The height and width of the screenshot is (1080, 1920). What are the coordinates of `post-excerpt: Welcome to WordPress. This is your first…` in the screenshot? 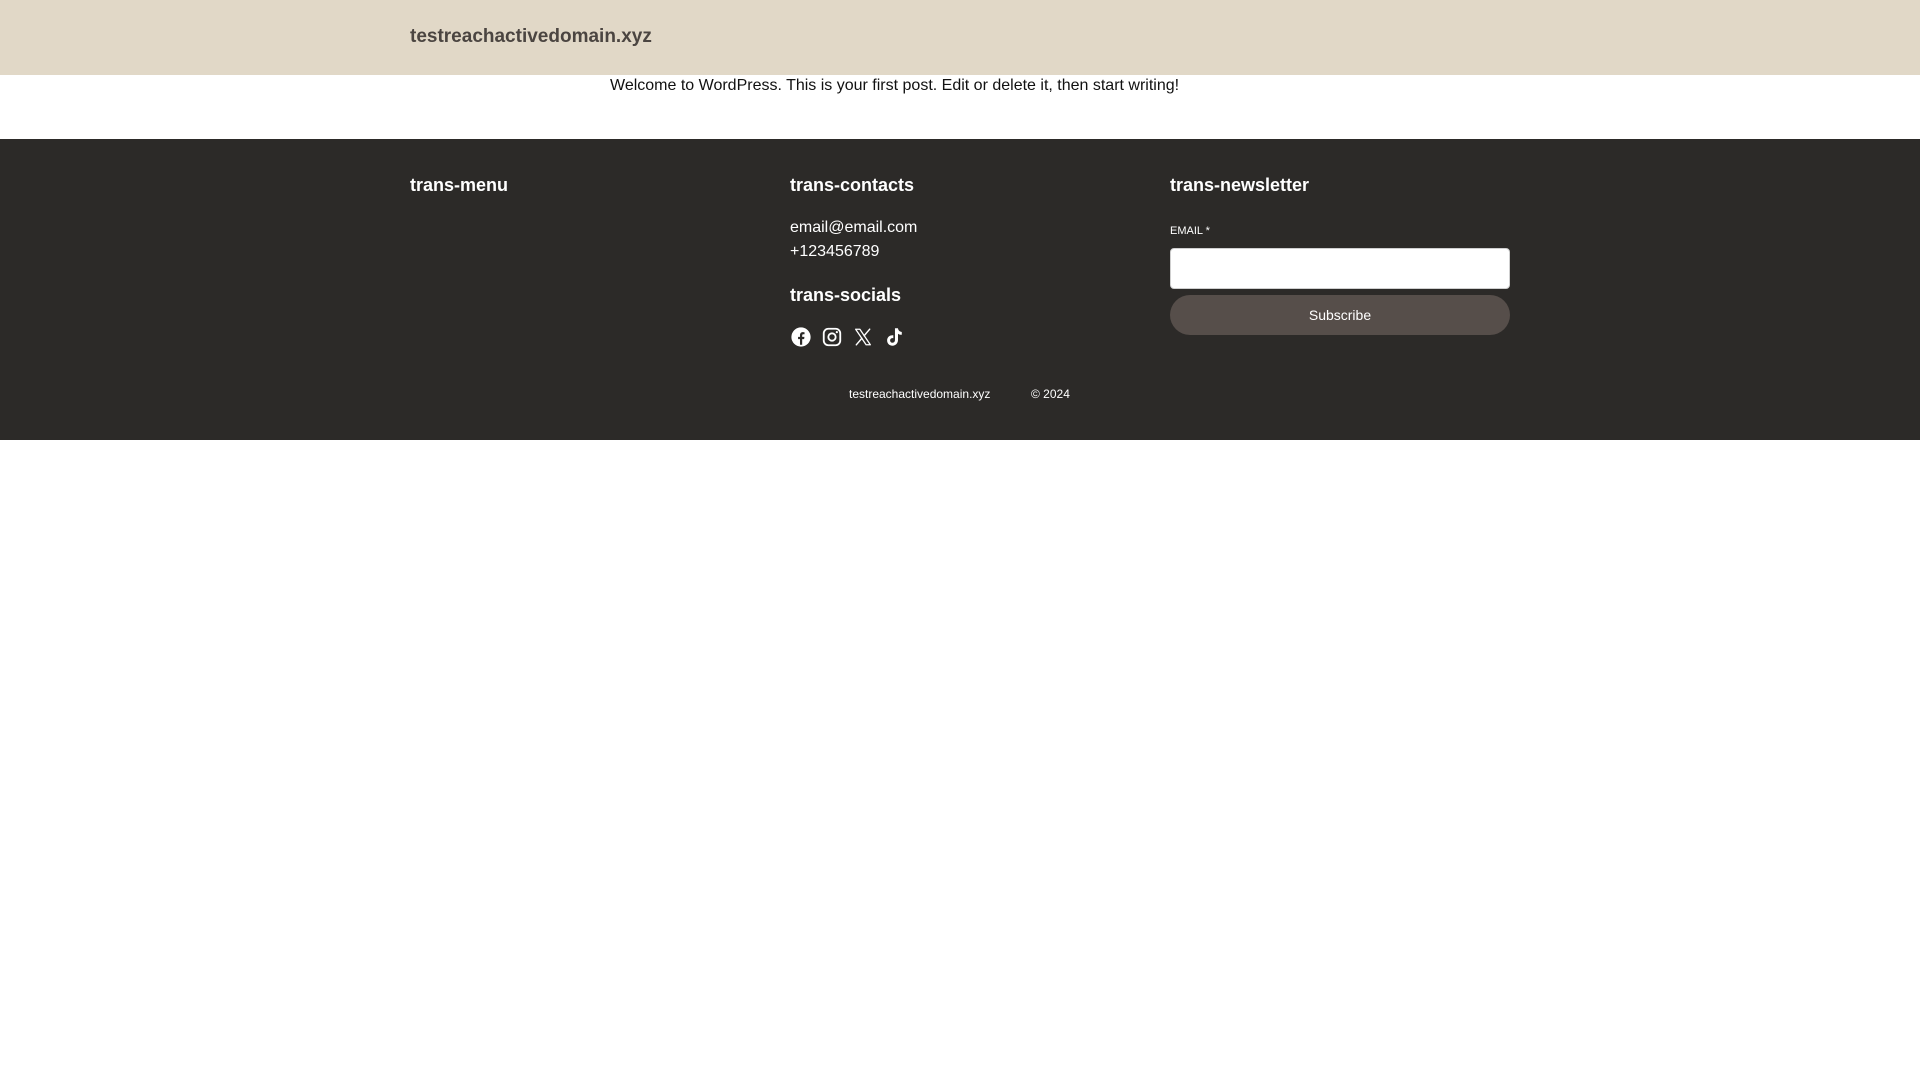 It's located at (895, 85).